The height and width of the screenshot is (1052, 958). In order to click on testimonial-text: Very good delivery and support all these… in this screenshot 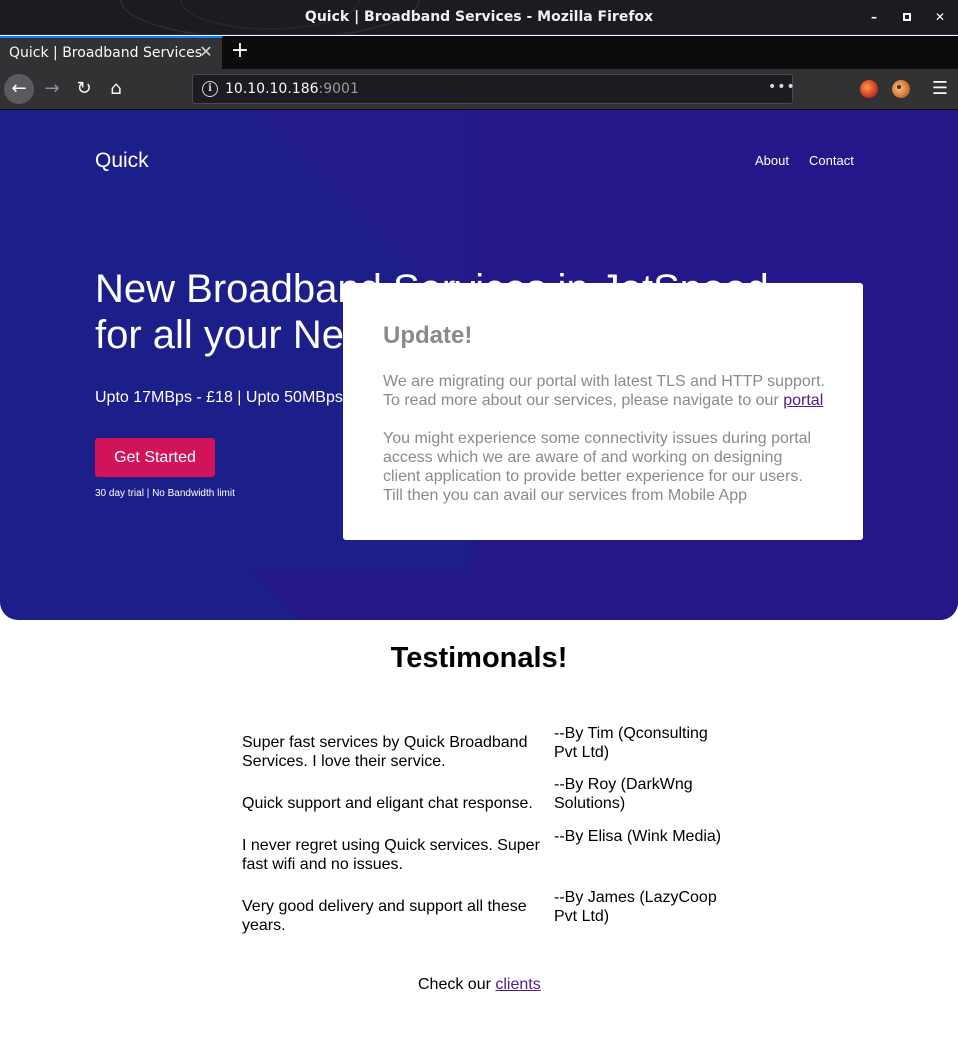, I will do `click(384, 916)`.